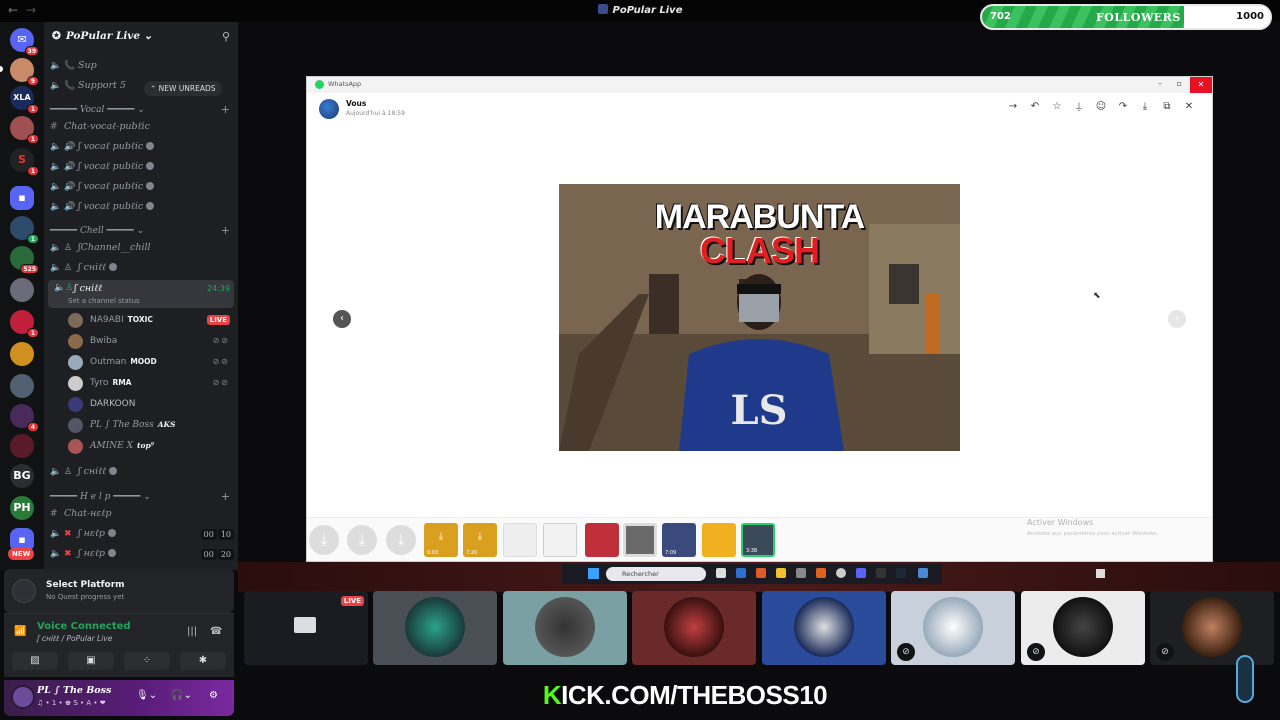 Image resolution: width=1280 pixels, height=720 pixels. Describe the element at coordinates (1145, 106) in the screenshot. I see `download-icon: ⤓` at that location.